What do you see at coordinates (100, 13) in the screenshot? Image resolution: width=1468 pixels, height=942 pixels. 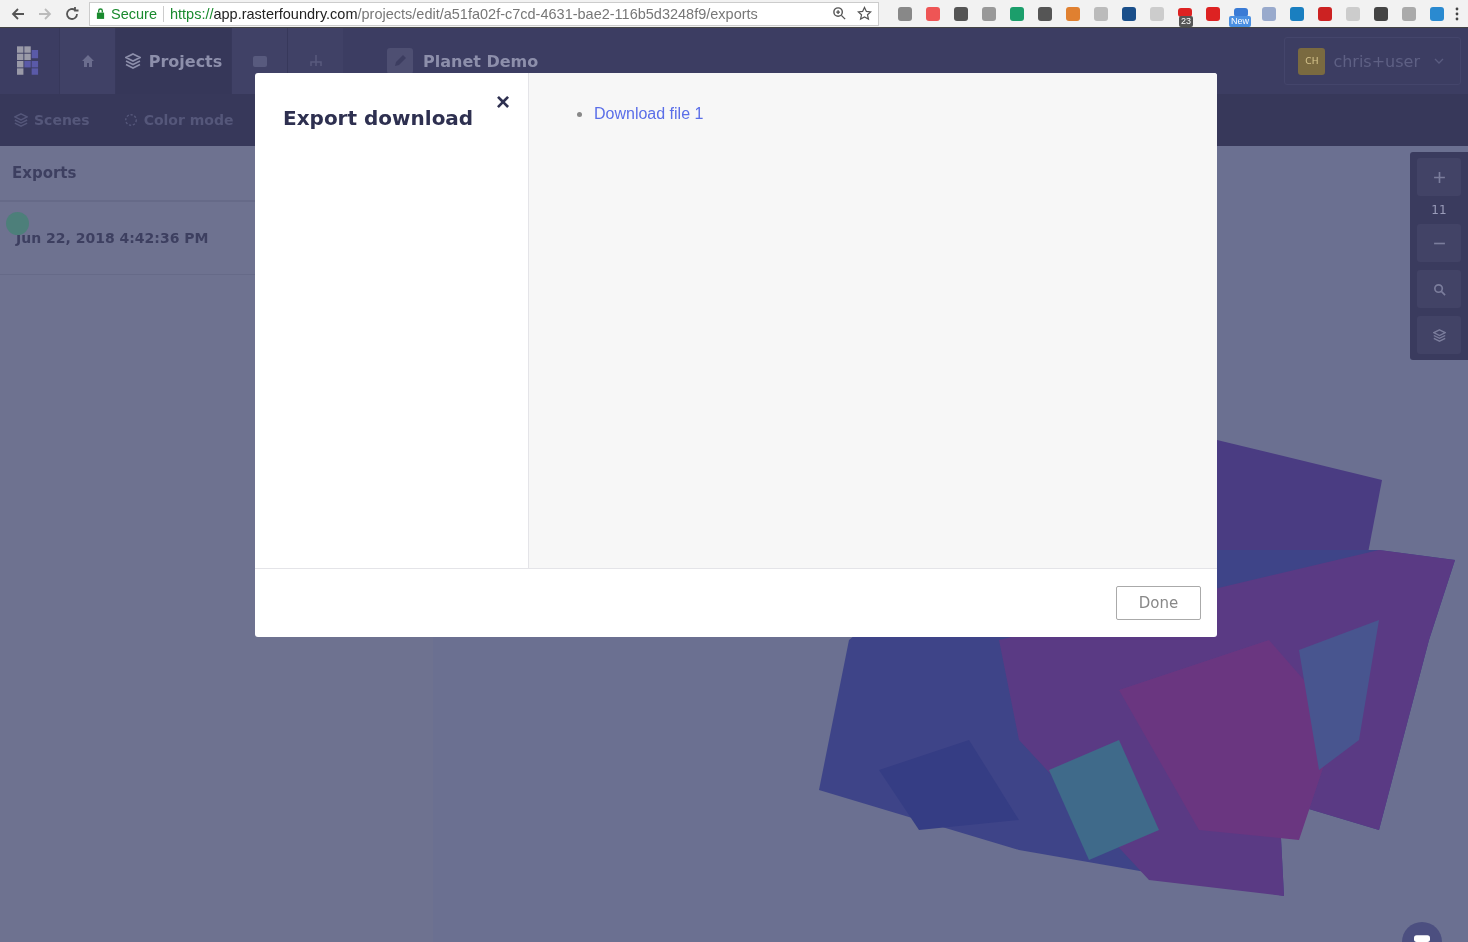 I see `lock-icon` at bounding box center [100, 13].